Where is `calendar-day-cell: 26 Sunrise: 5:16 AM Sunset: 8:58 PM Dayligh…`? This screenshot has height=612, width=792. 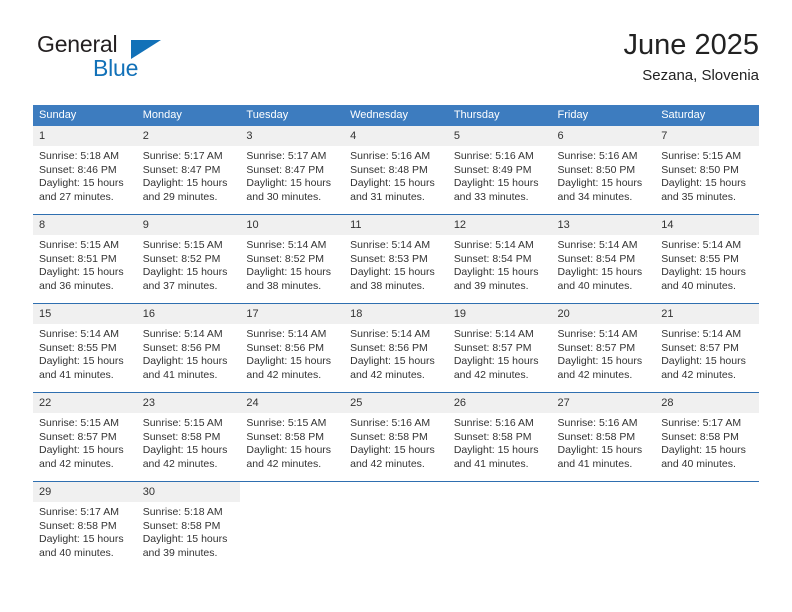
calendar-day-cell: 26 Sunrise: 5:16 AM Sunset: 8:58 PM Dayligh… is located at coordinates (499, 437).